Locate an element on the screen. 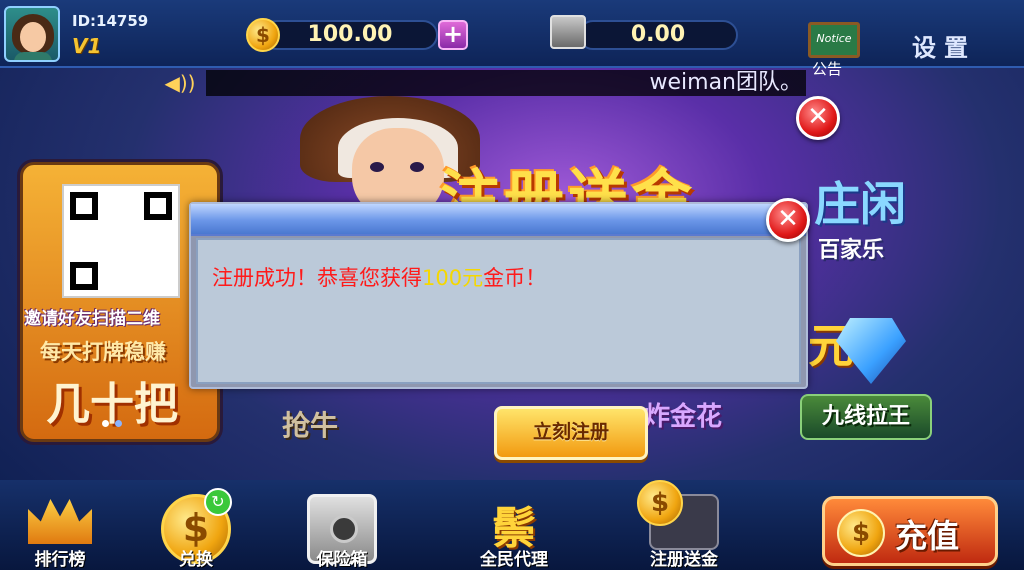  close-banner-button: ✕ is located at coordinates (818, 118).